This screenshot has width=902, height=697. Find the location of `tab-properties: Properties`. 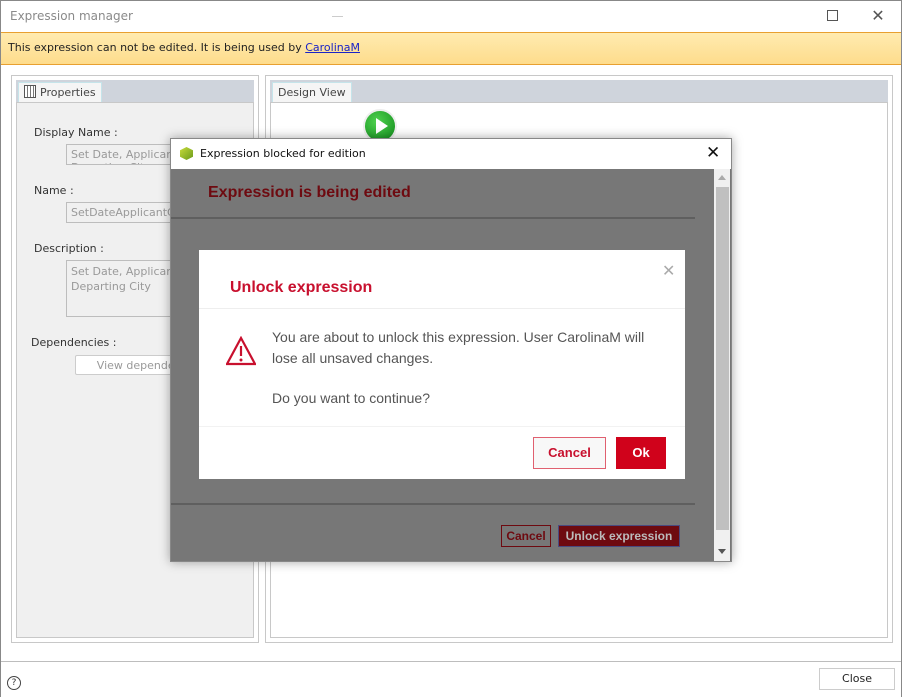

tab-properties: Properties is located at coordinates (60, 92).